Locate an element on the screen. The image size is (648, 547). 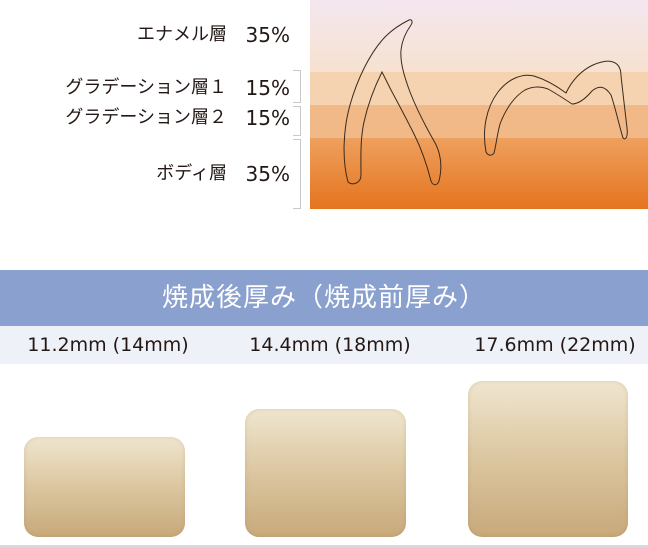
layer-row-enamel: エナメル層 35% is located at coordinates (145, 35).